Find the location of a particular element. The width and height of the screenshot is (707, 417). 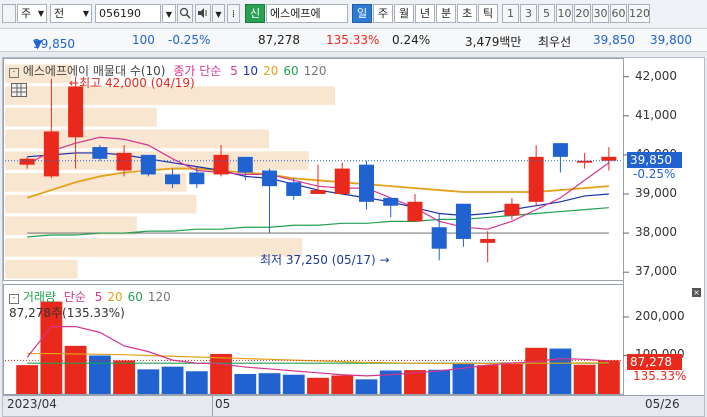

ma-period-2: 20 is located at coordinates (271, 71).